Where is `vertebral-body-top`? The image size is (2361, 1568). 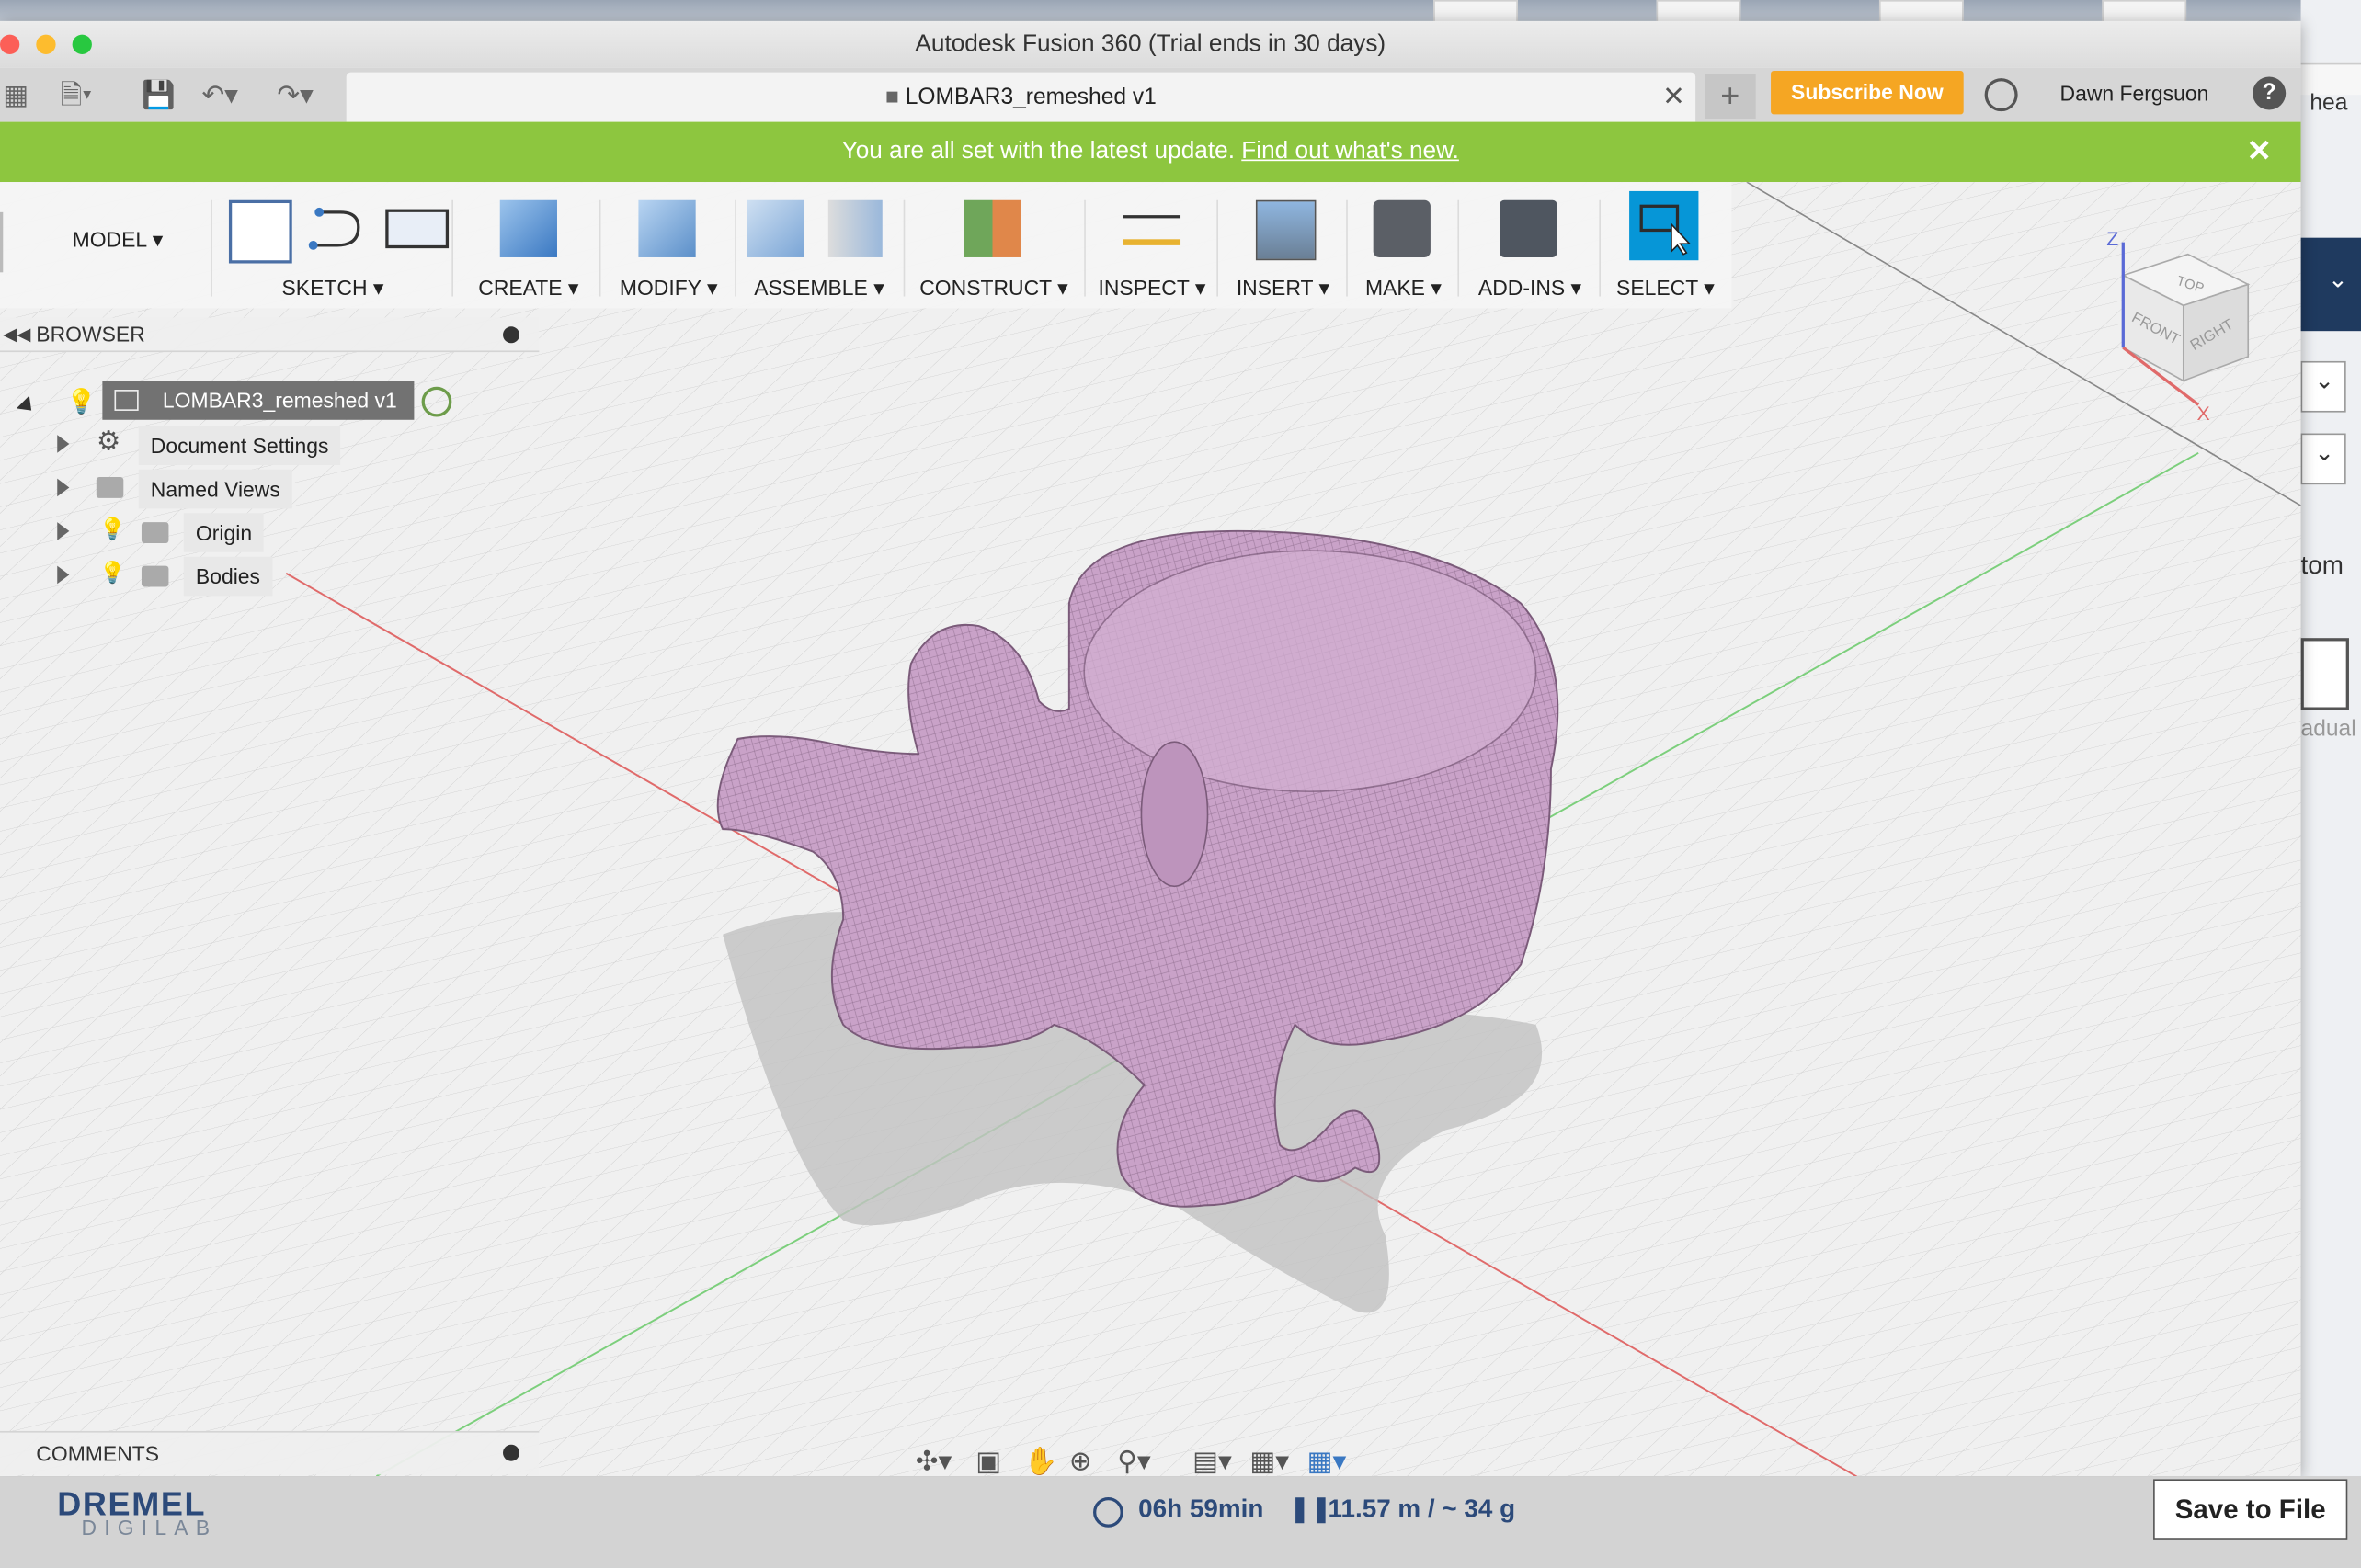
vertebral-body-top is located at coordinates (1310, 671).